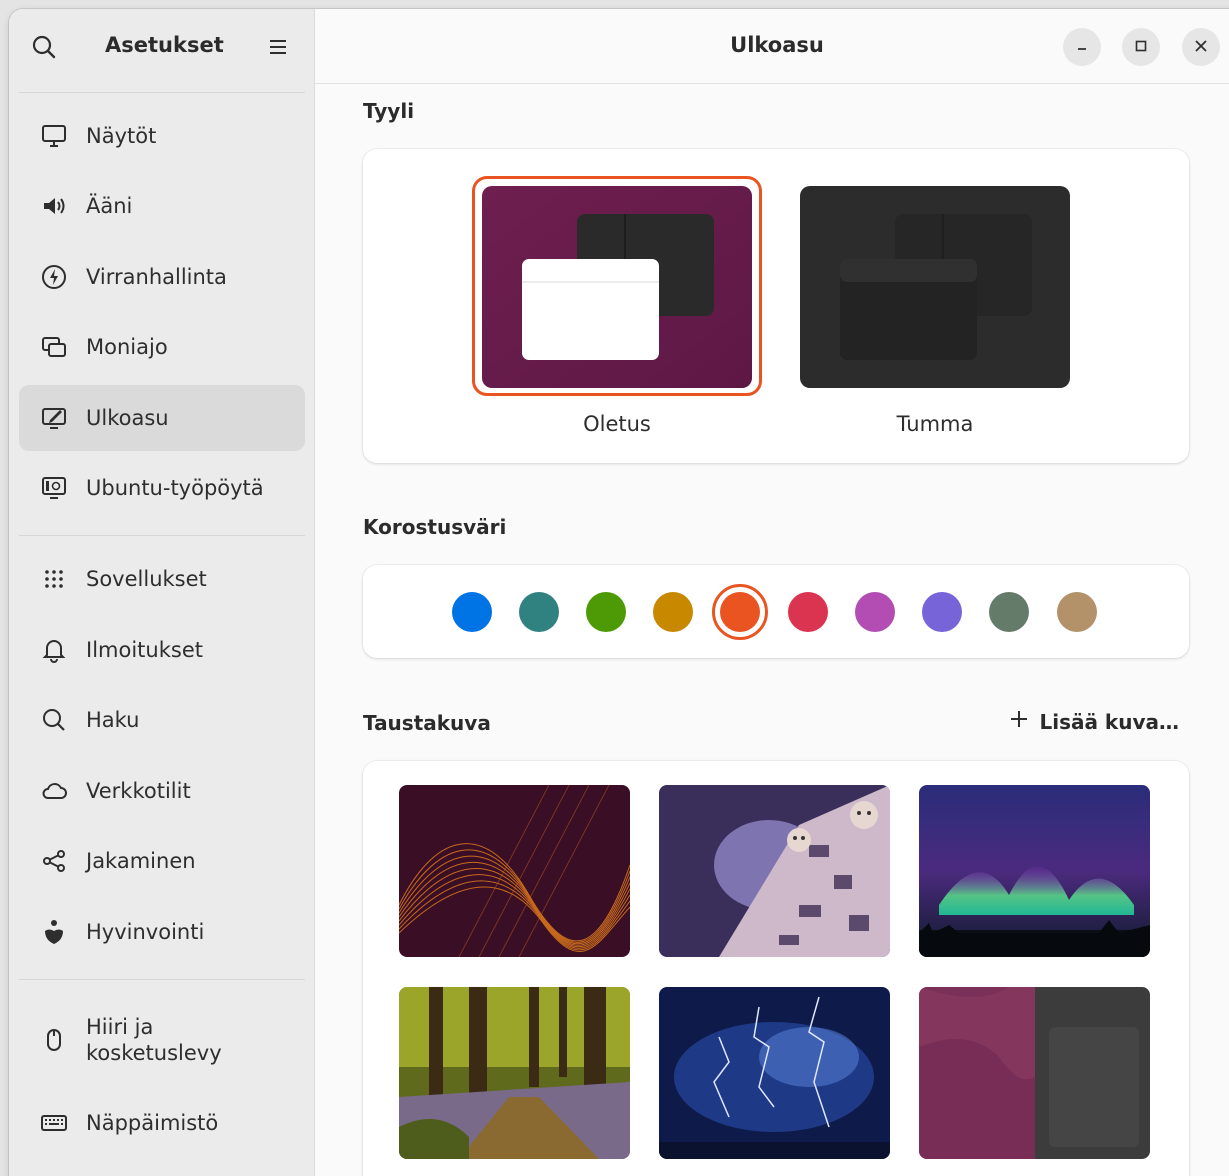  Describe the element at coordinates (617, 424) in the screenshot. I see `style-option-default-label: Oletus` at that location.